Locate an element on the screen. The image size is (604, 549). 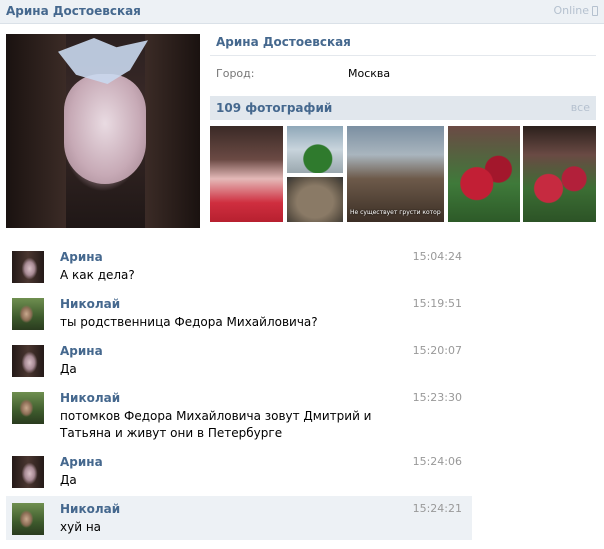
message-time: 15:24:21 is located at coordinates (437, 508).